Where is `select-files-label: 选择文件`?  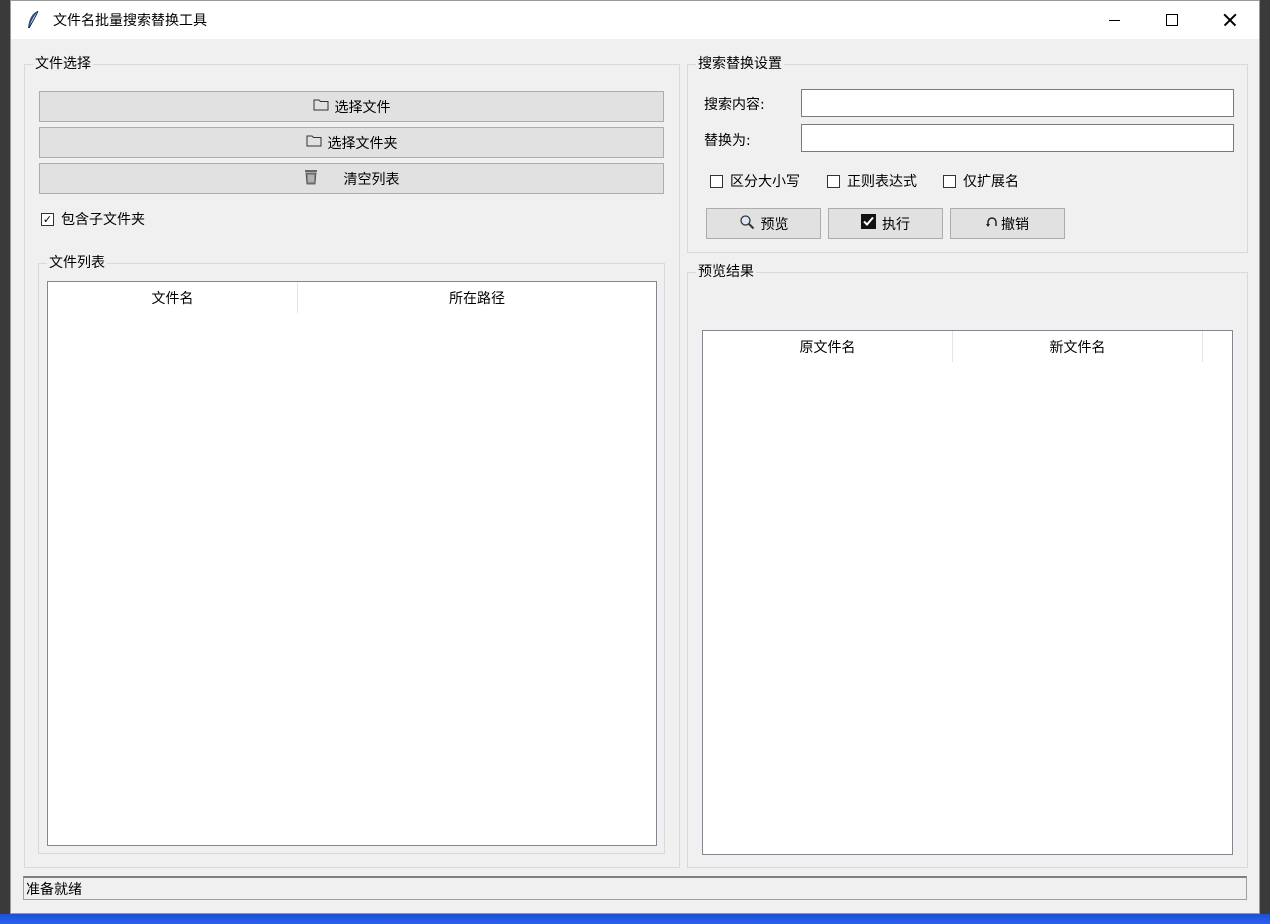 select-files-label: 选择文件 is located at coordinates (362, 107).